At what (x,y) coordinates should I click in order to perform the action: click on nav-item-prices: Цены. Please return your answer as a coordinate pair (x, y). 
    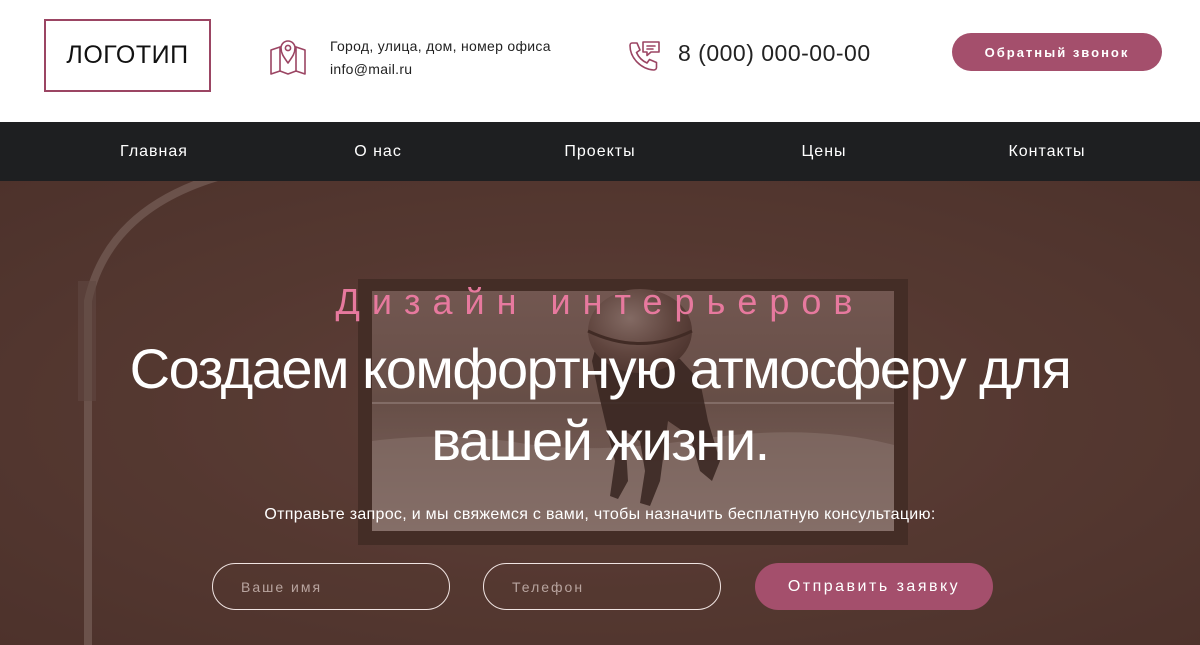
    Looking at the image, I should click on (824, 151).